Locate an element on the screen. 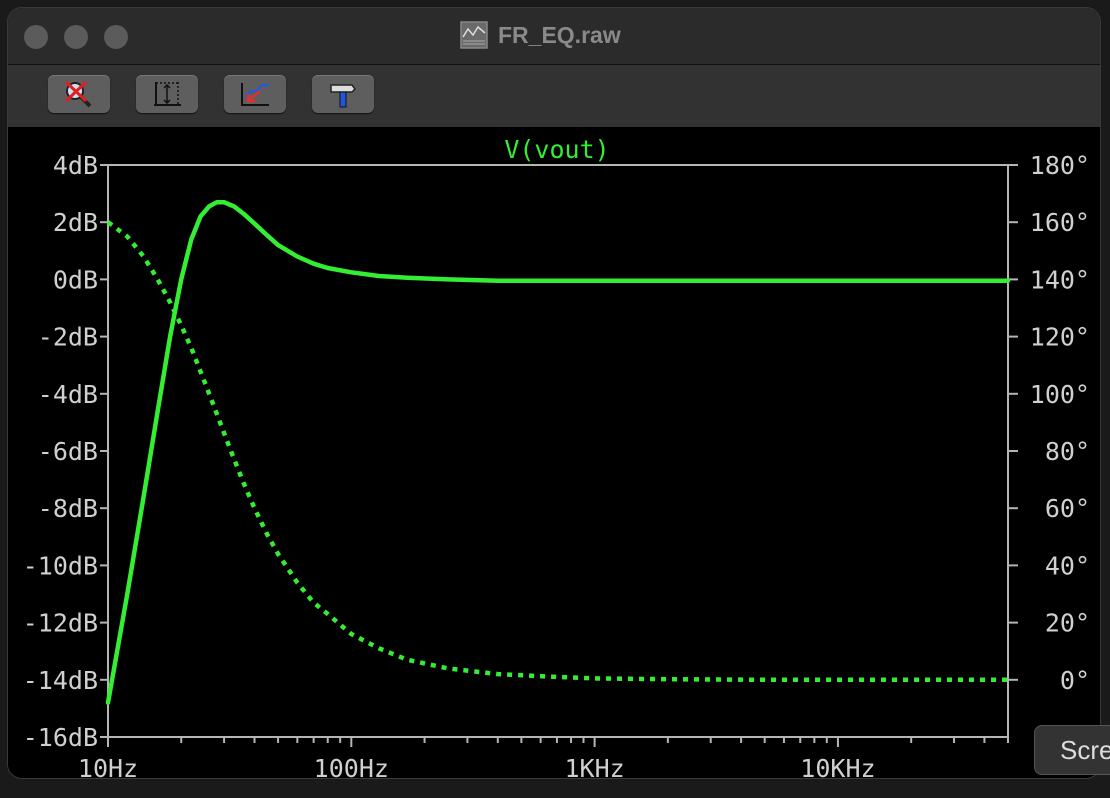 This screenshot has width=1110, height=798. hammer-icon is located at coordinates (343, 96).